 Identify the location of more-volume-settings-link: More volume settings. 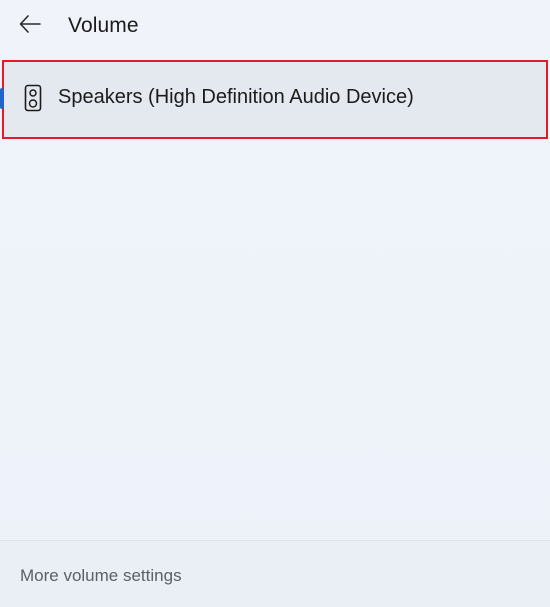
(101, 576).